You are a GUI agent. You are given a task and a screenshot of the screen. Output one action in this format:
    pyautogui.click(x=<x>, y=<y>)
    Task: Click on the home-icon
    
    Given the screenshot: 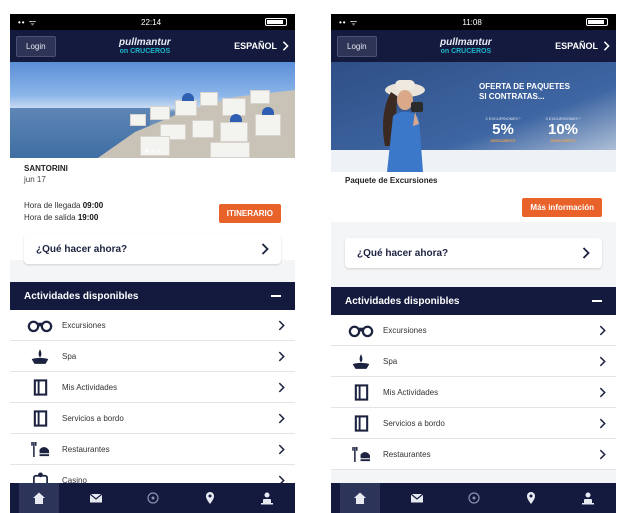 What is the action you would take?
    pyautogui.click(x=39, y=498)
    